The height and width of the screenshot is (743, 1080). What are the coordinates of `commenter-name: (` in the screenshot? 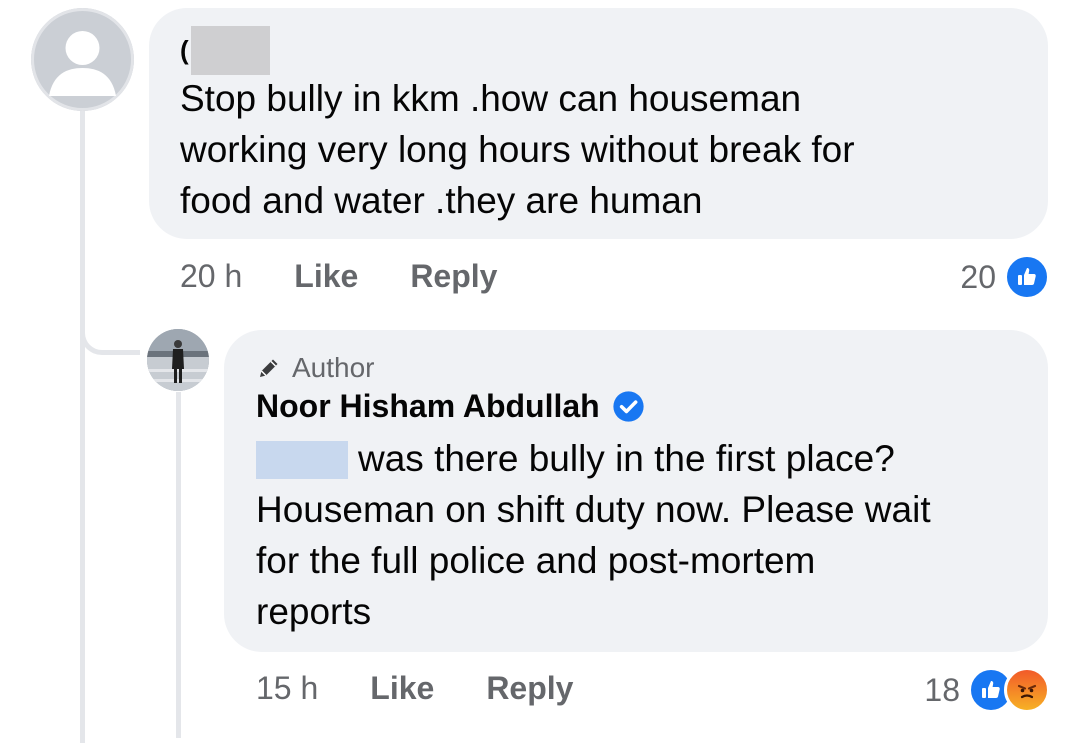 It's located at (184, 50).